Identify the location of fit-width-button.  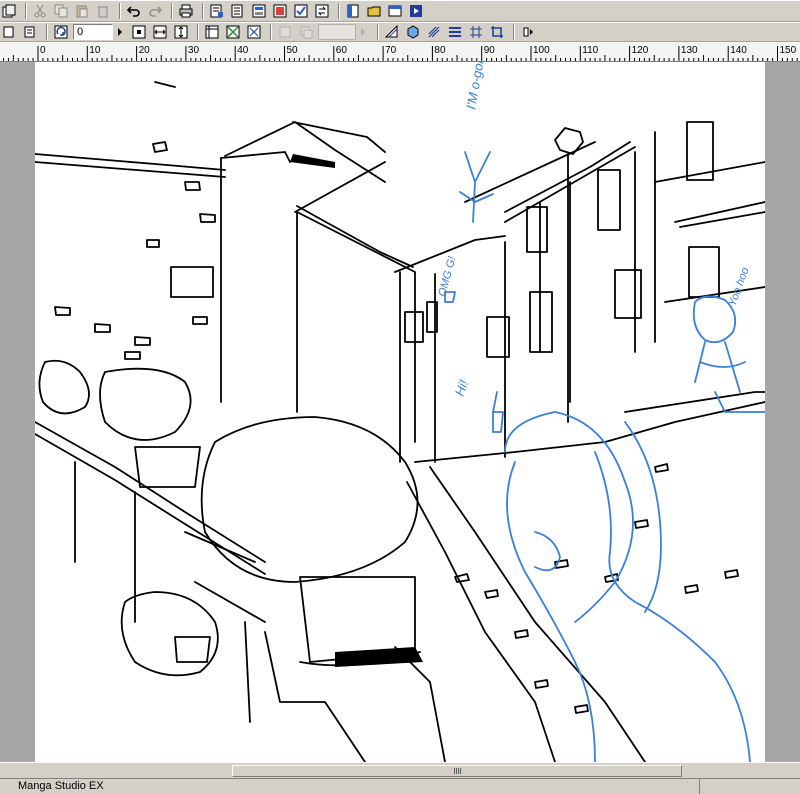
(160, 32).